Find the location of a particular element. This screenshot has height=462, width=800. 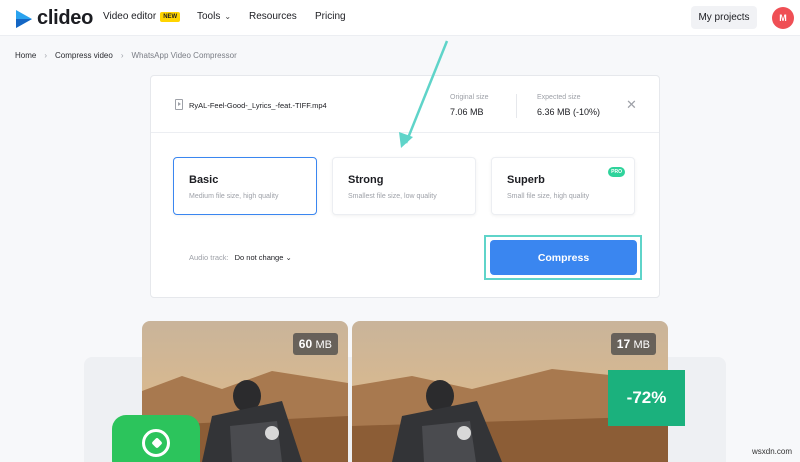

nav-resources-label: Resources is located at coordinates (273, 16).